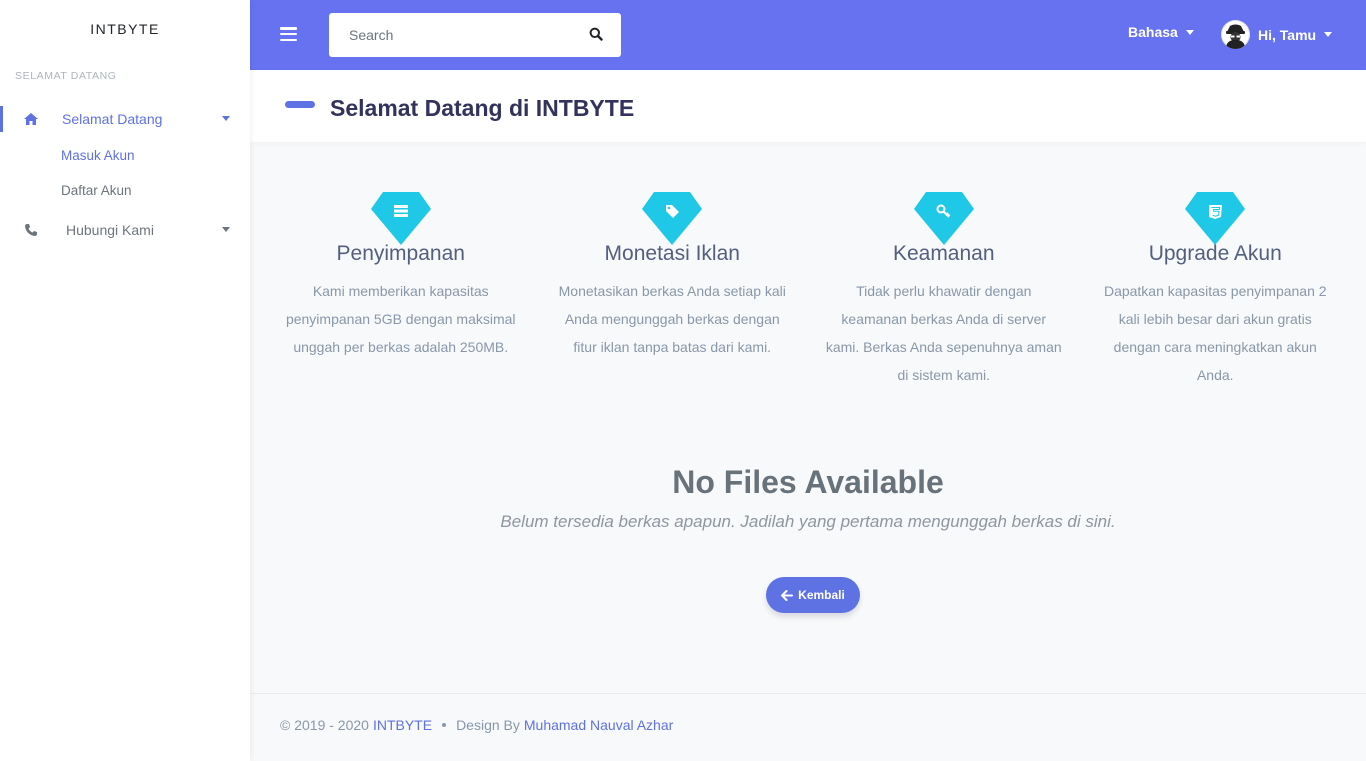 The width and height of the screenshot is (1366, 761). Describe the element at coordinates (31, 230) in the screenshot. I see `phone-icon` at that location.